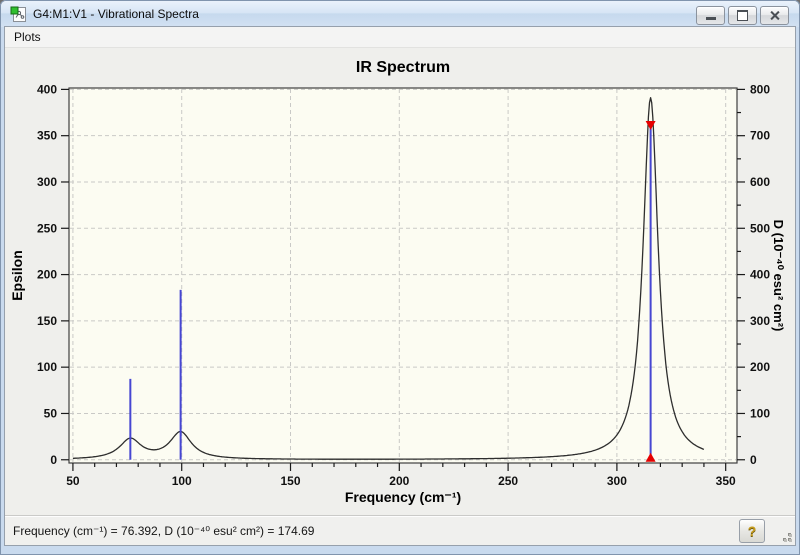  I want to click on minimize-icon, so click(710, 18).